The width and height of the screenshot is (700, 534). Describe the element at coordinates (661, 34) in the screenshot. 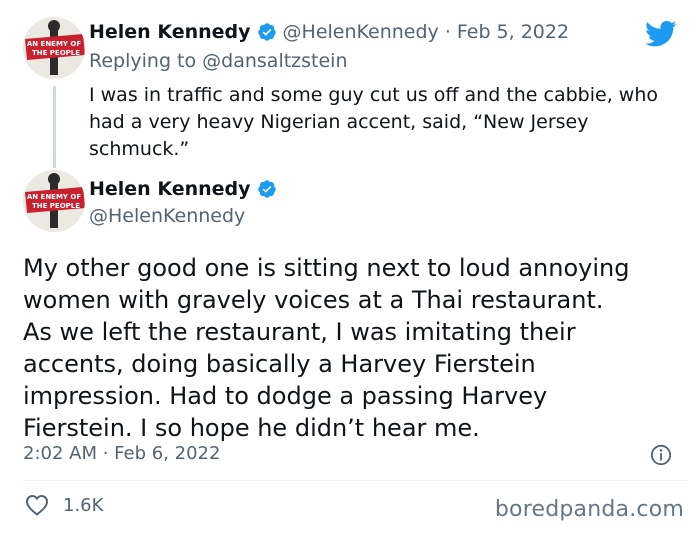

I see `twitter-bird-icon` at that location.